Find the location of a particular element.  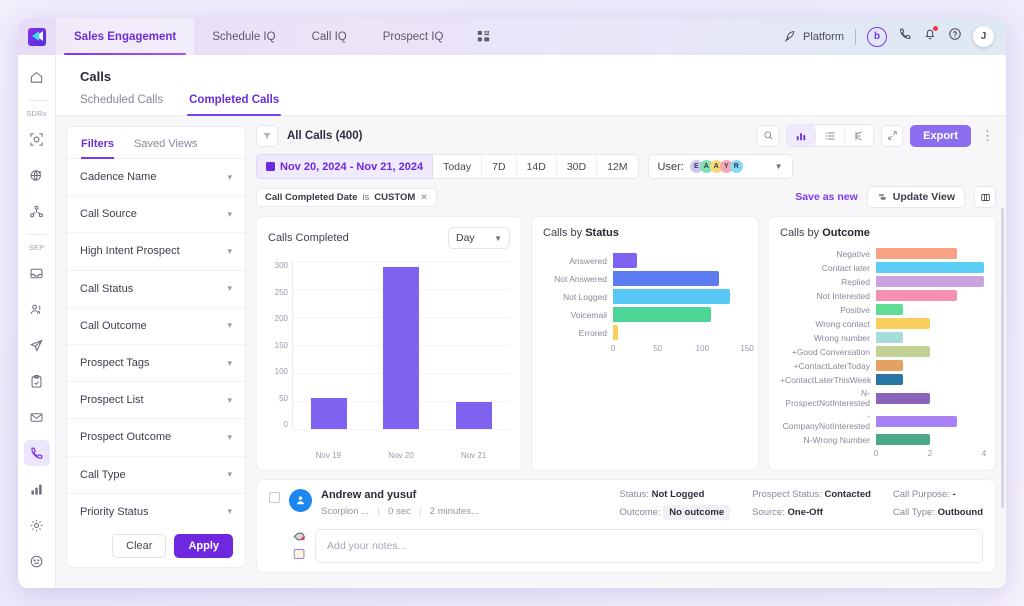

rail-section-label-sdrx: SDRx is located at coordinates (36, 113).